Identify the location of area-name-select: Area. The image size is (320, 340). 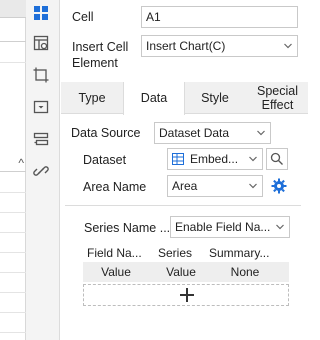
(215, 186).